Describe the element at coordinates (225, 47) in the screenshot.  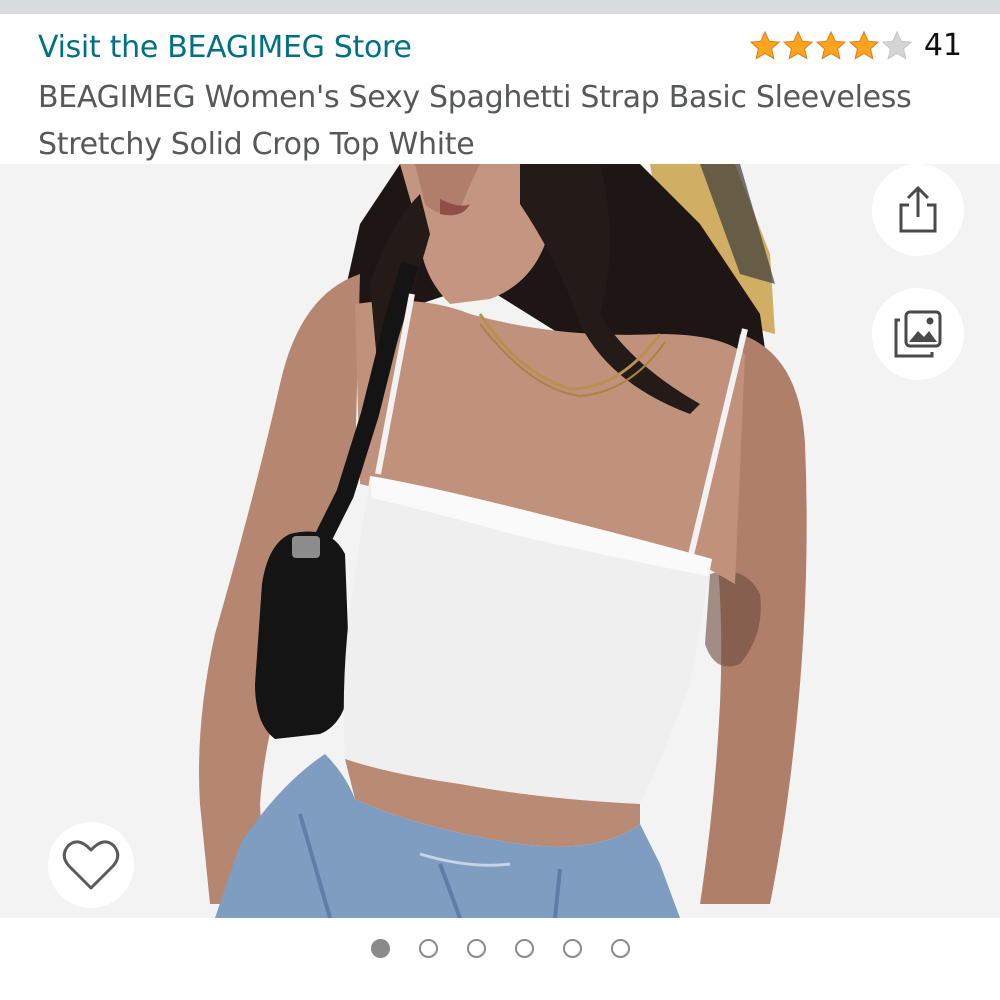
I see `visit-store-link: Visit the BEAGIMEG Store` at that location.